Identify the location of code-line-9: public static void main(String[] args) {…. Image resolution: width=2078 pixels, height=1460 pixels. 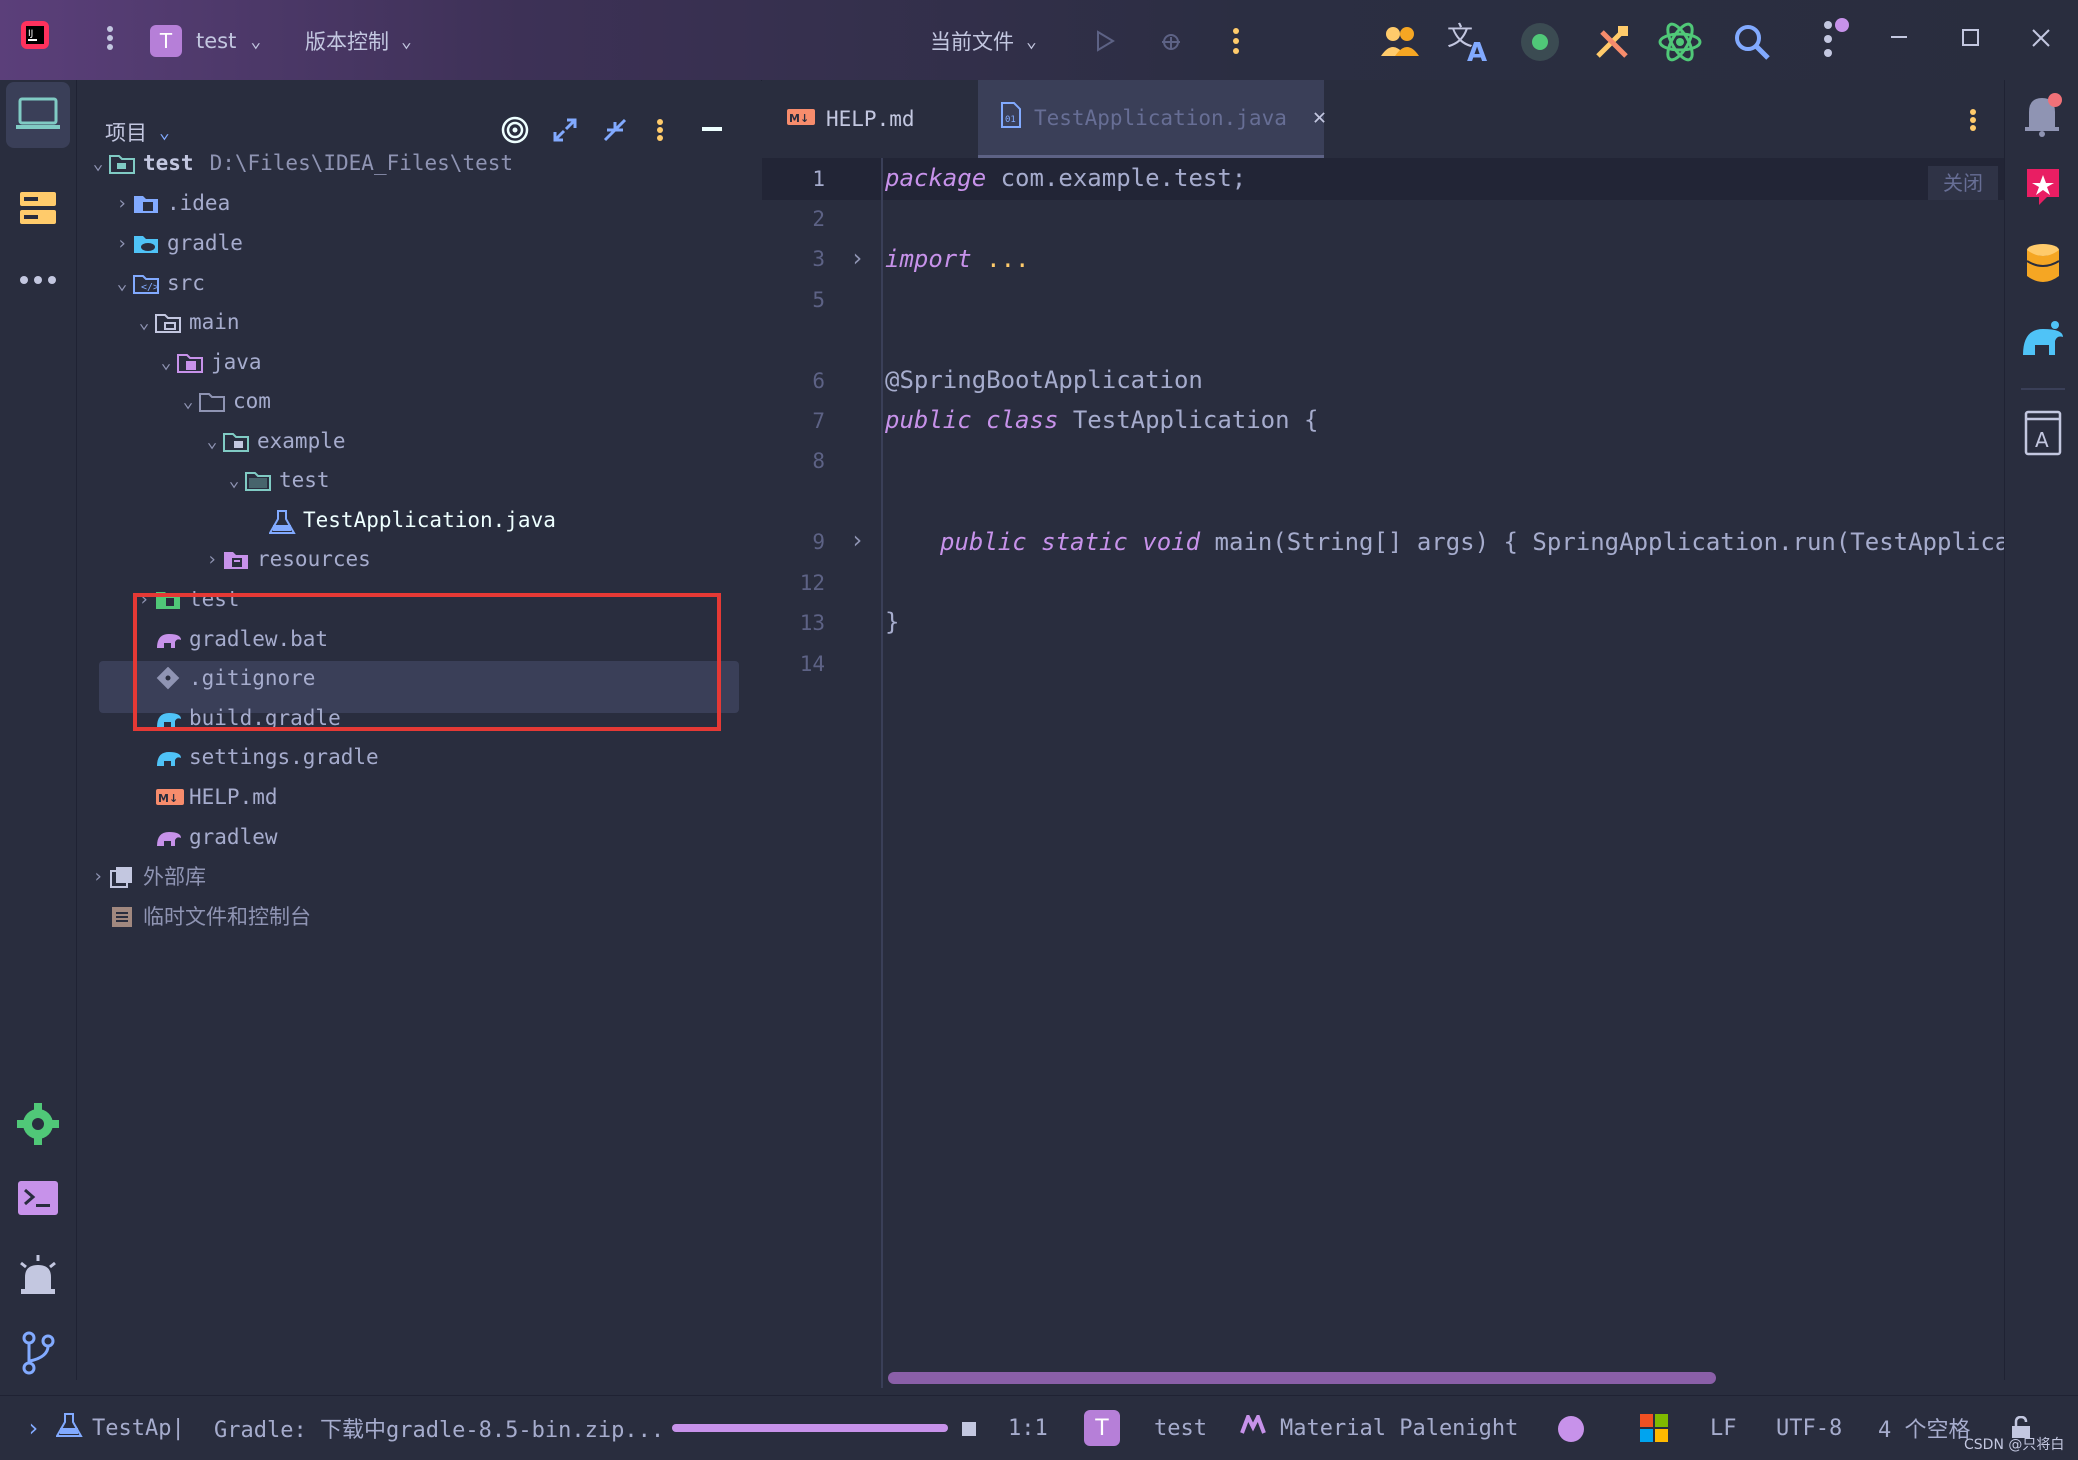
(1472, 542).